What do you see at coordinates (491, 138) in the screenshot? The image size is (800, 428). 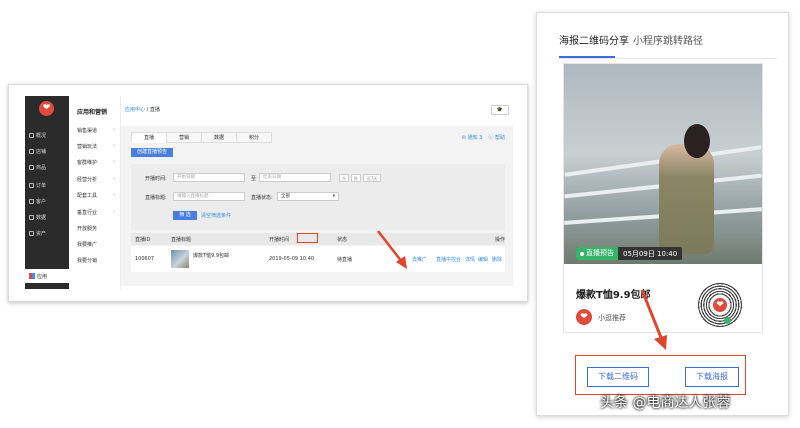 I see `help-icon: ⓘ` at bounding box center [491, 138].